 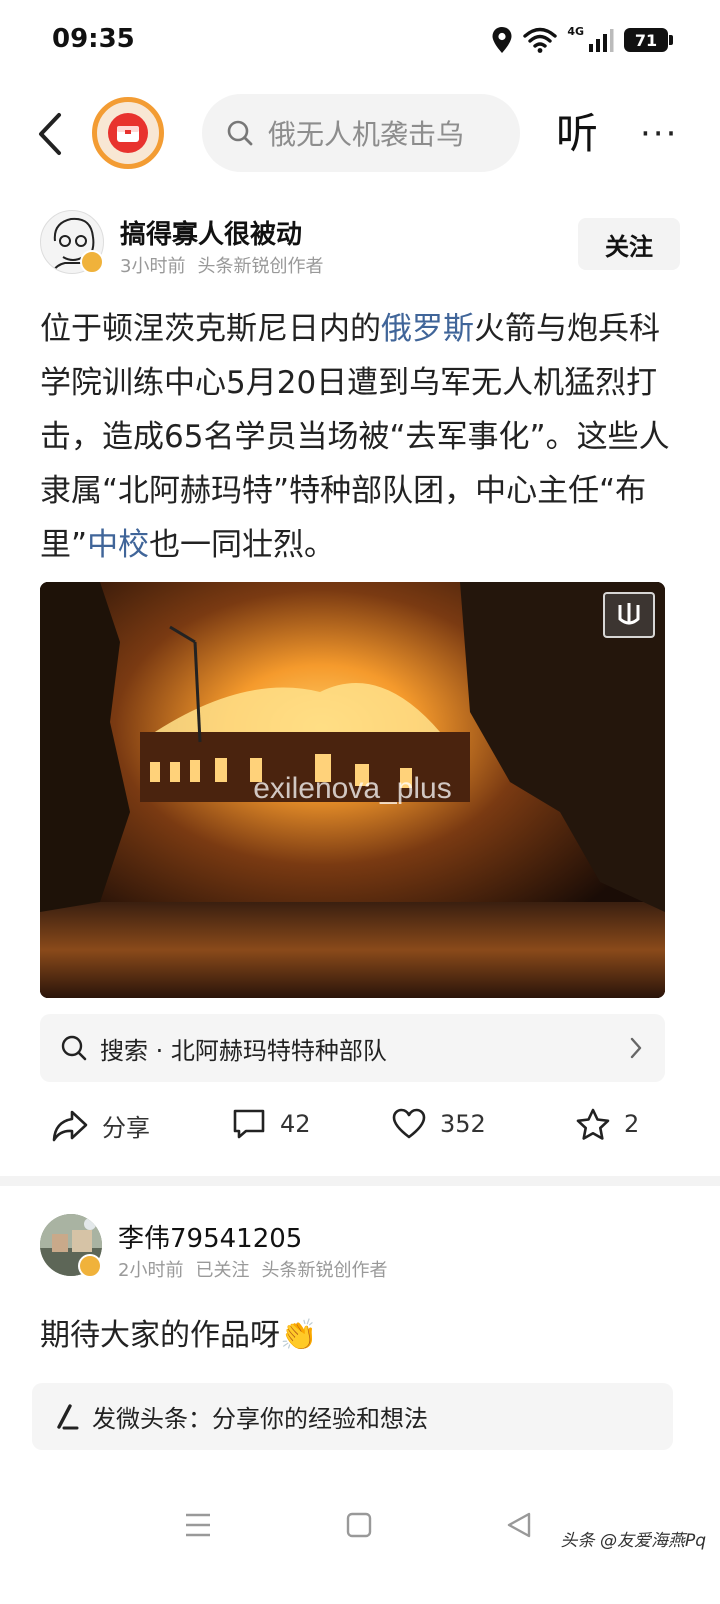 What do you see at coordinates (243, 1050) in the screenshot?
I see `related-search-label: 搜索 · 北阿赫玛特特种部队` at bounding box center [243, 1050].